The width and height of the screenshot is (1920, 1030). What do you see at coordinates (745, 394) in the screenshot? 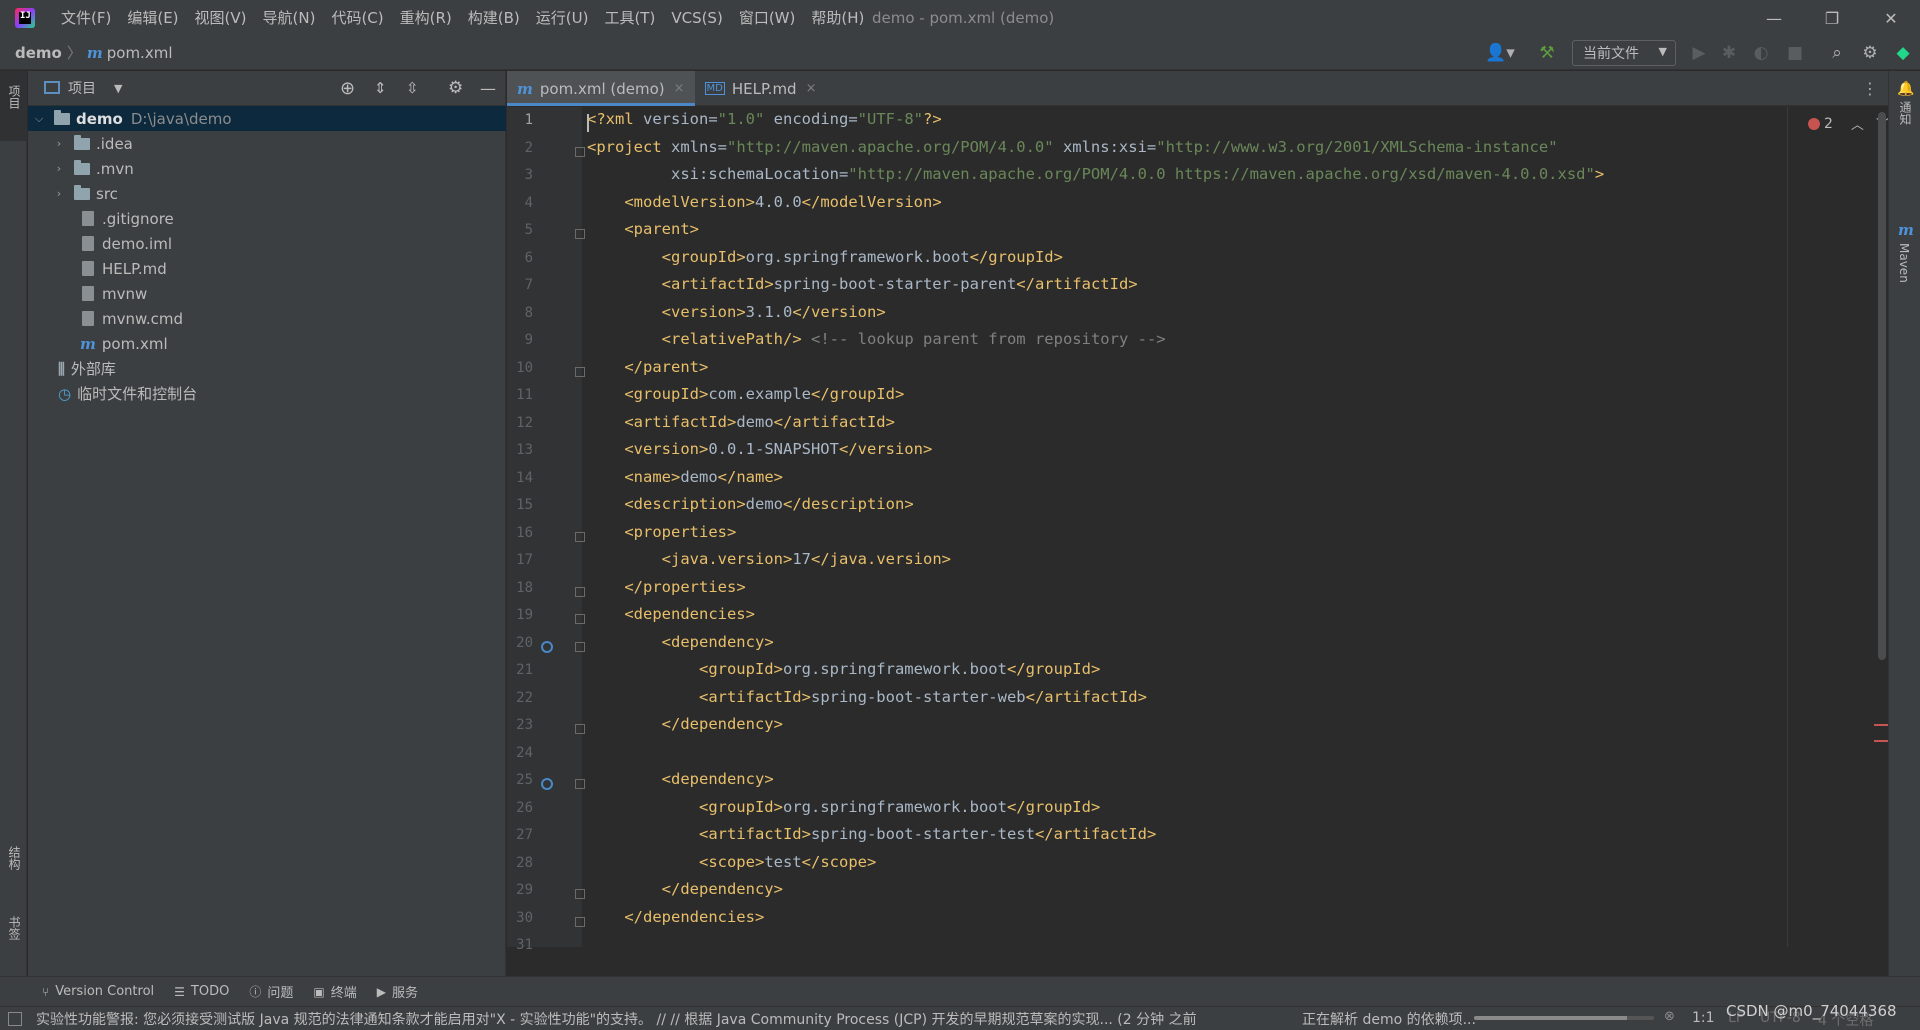
I see `code-line: <groupId>com.example</groupId>` at bounding box center [745, 394].